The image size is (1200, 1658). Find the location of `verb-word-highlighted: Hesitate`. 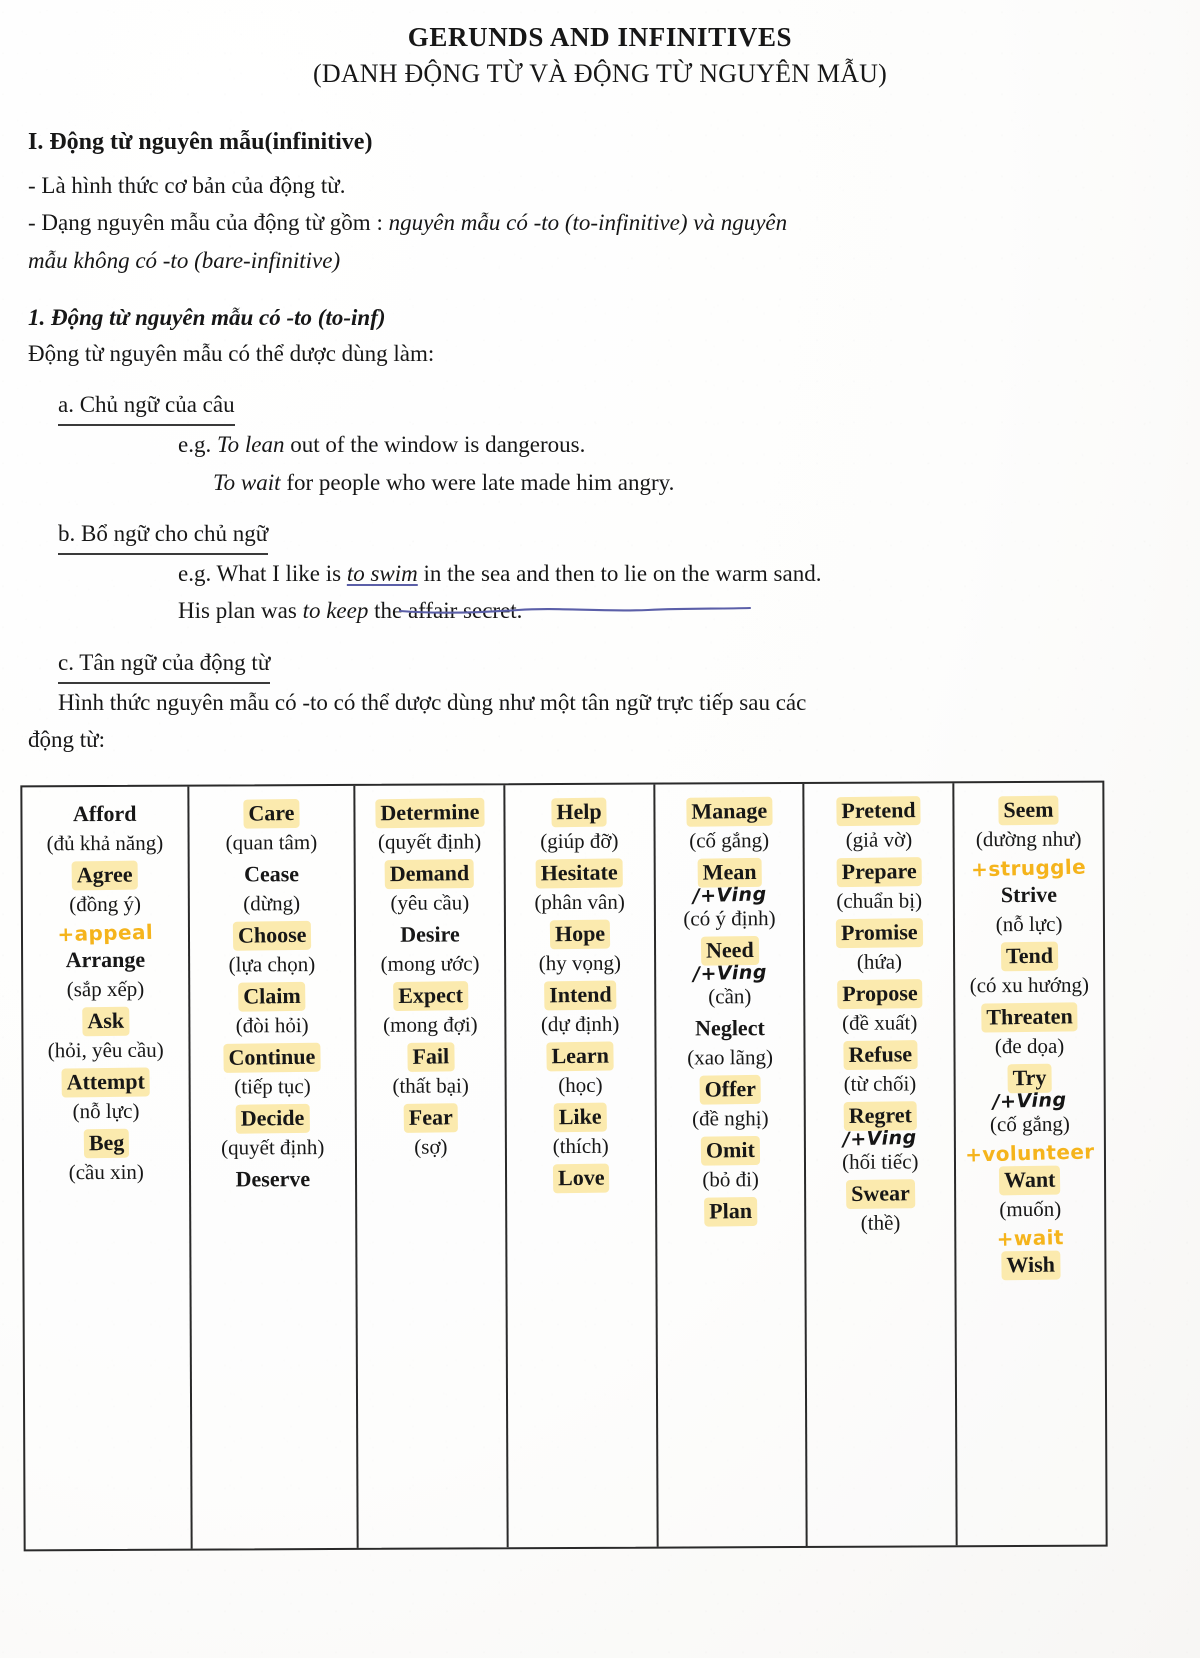

verb-word-highlighted: Hesitate is located at coordinates (579, 873).